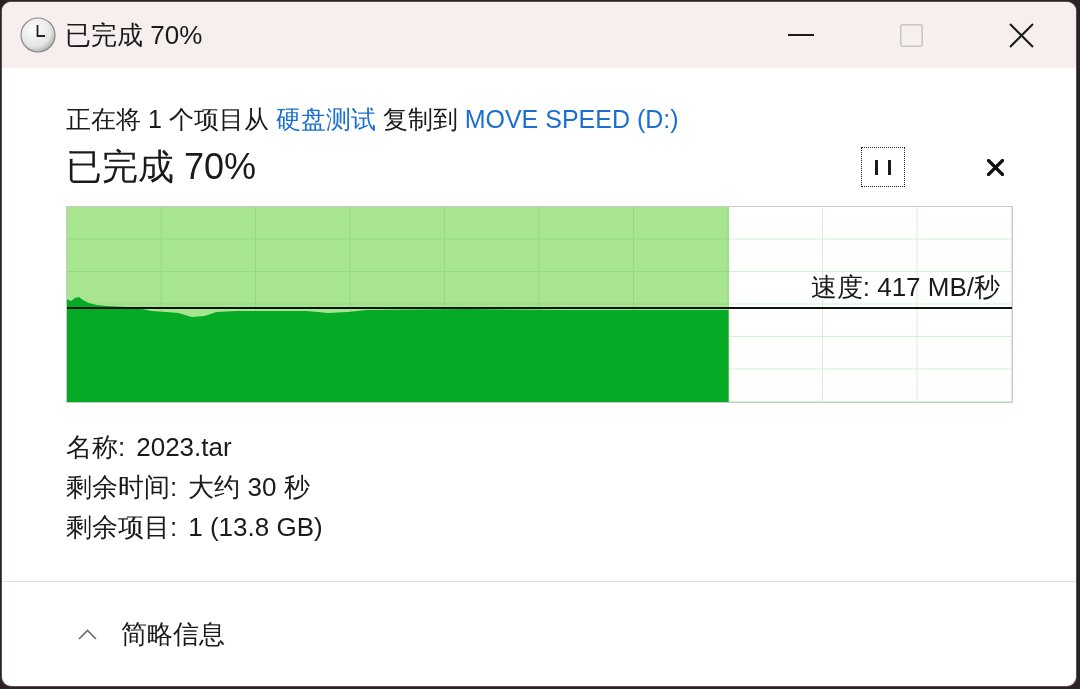  I want to click on detail-label: 剩余项目:, so click(122, 527).